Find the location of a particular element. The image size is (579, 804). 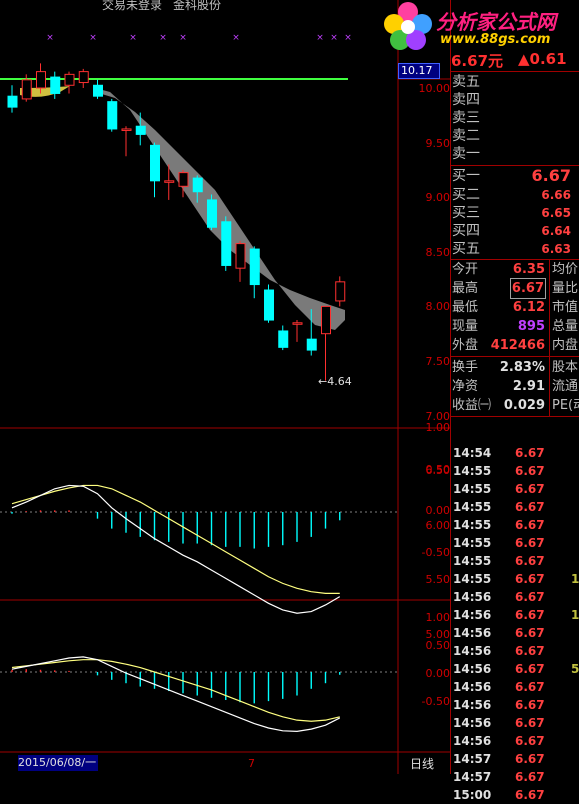

sell-level-label: 卖四 is located at coordinates (466, 100).